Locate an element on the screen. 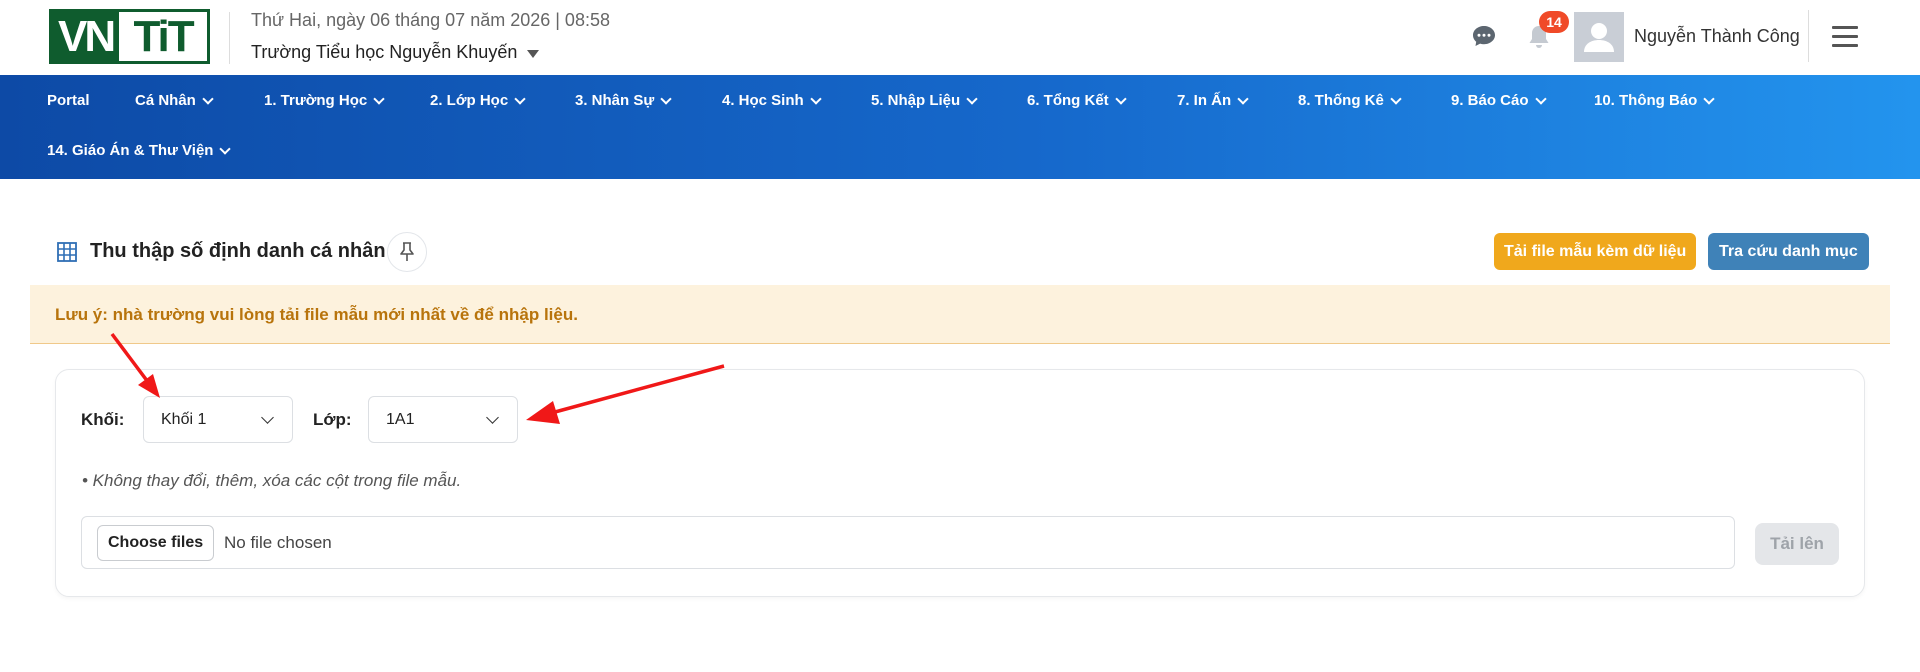 Image resolution: width=1920 pixels, height=672 pixels. school-selector: Trường Tiểu học Nguyễn Khuyến is located at coordinates (395, 52).